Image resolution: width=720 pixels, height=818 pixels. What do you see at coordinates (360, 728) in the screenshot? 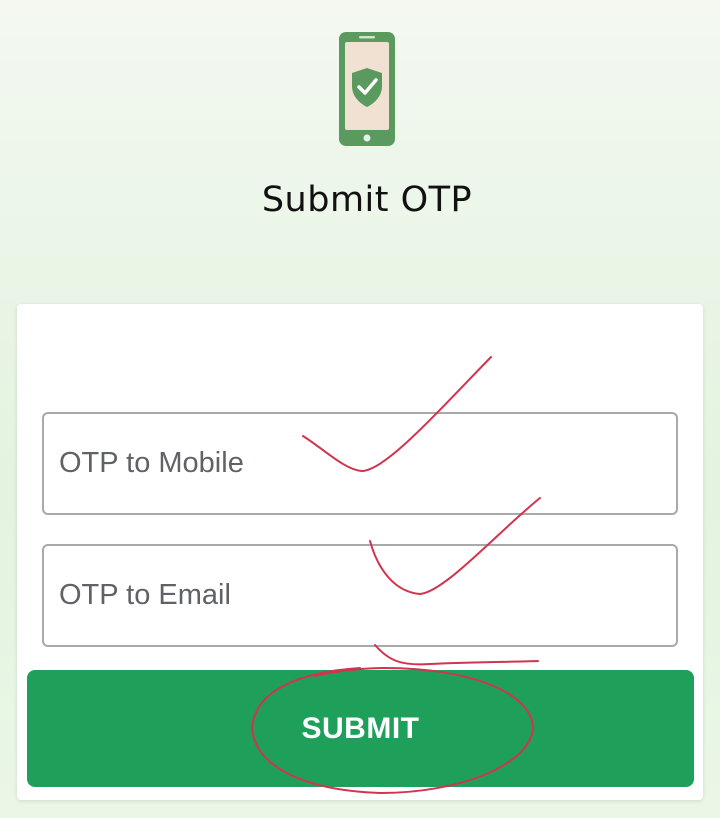
I see `submit-button: SUBMIT` at bounding box center [360, 728].